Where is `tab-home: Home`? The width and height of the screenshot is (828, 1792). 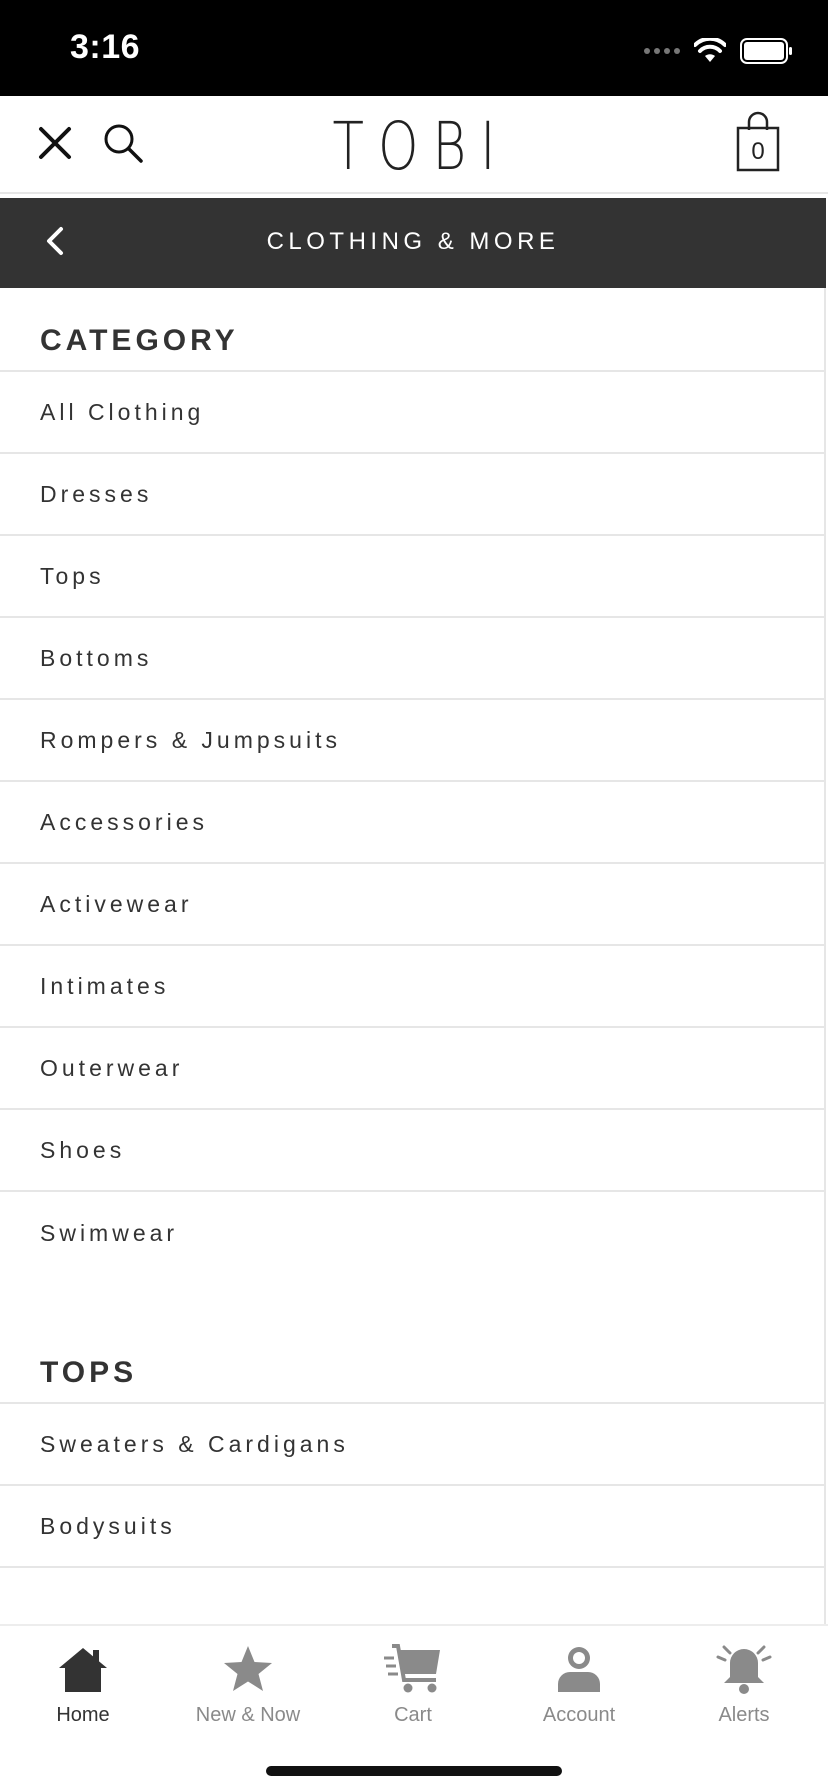 tab-home: Home is located at coordinates (83, 1695).